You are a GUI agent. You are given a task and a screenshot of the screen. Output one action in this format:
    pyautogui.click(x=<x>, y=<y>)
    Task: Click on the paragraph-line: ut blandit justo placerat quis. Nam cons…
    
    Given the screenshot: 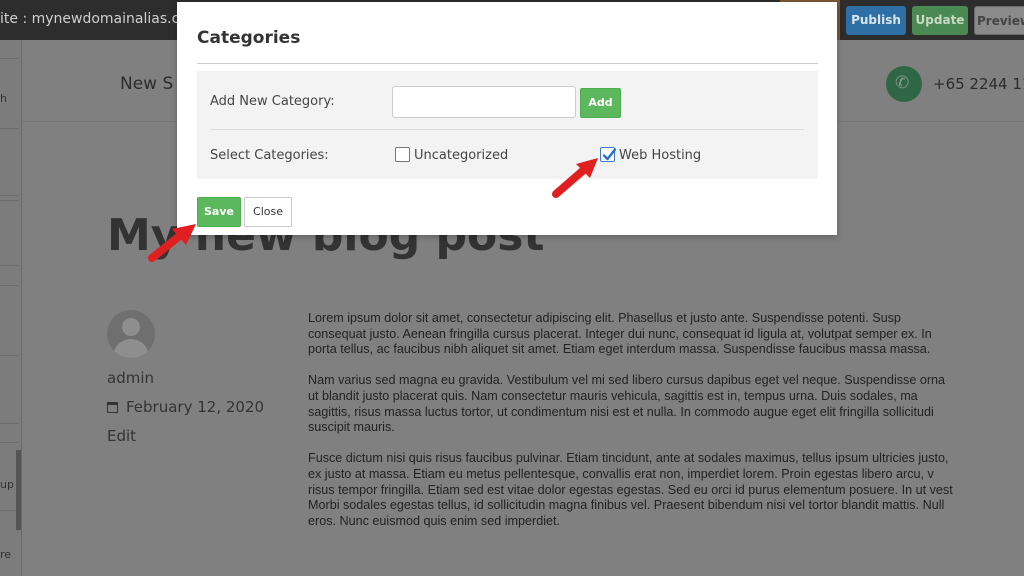 What is the action you would take?
    pyautogui.click(x=613, y=395)
    